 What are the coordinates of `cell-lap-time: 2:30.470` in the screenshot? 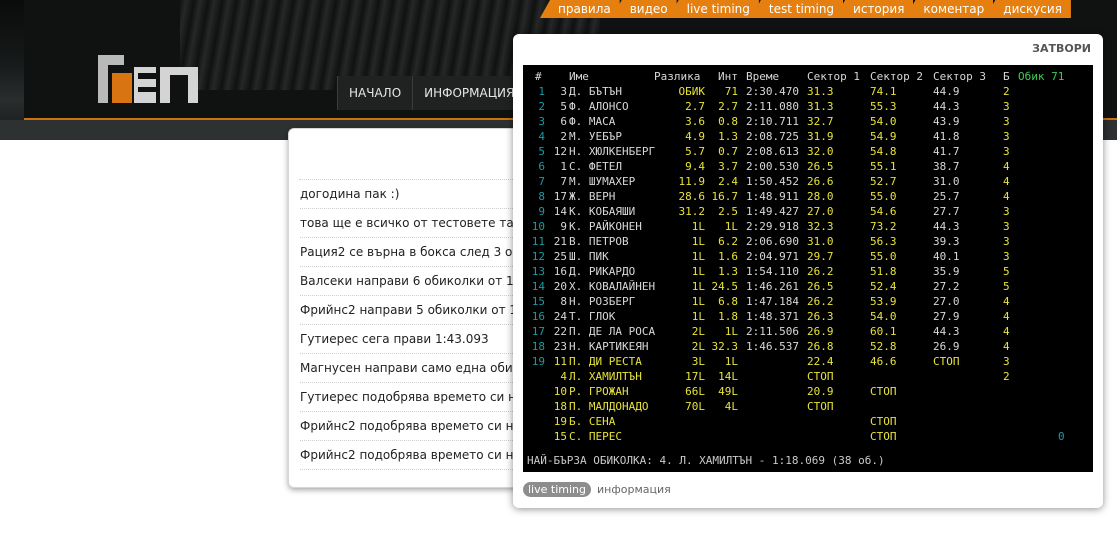 It's located at (772, 91).